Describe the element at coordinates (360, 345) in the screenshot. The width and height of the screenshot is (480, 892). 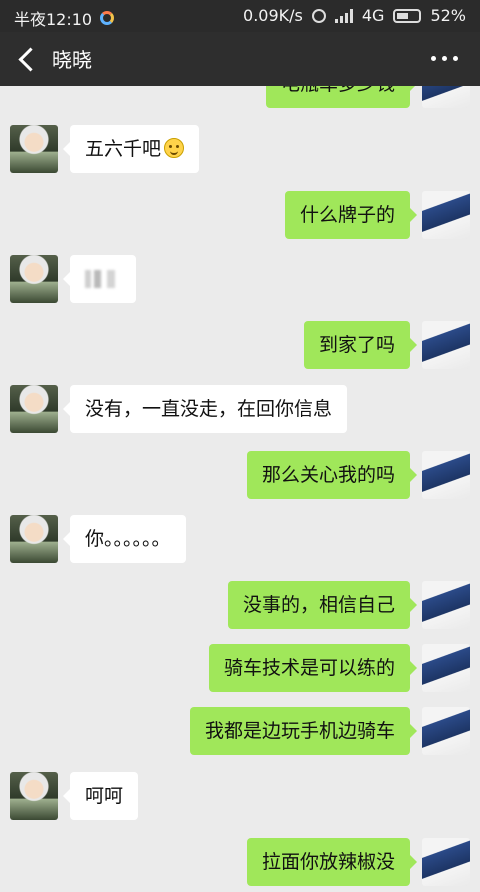
I see `message-bubble: 到家了吗` at that location.